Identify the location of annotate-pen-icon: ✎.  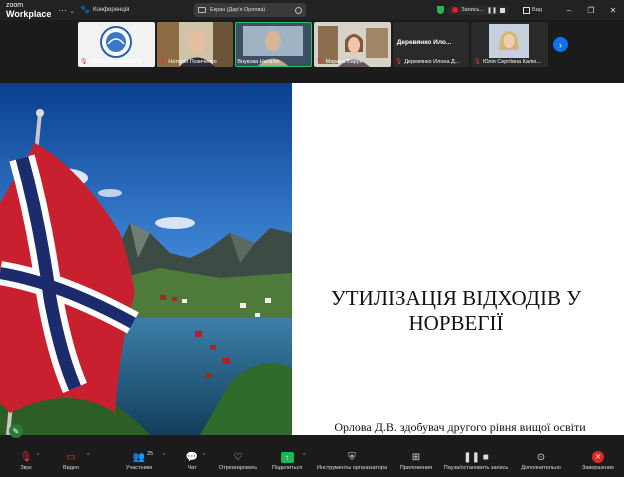
(16, 431).